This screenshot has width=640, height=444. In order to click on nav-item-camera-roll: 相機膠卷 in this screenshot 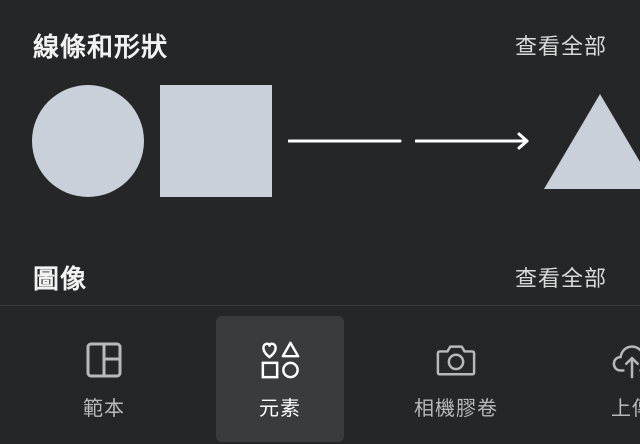, I will do `click(456, 379)`.